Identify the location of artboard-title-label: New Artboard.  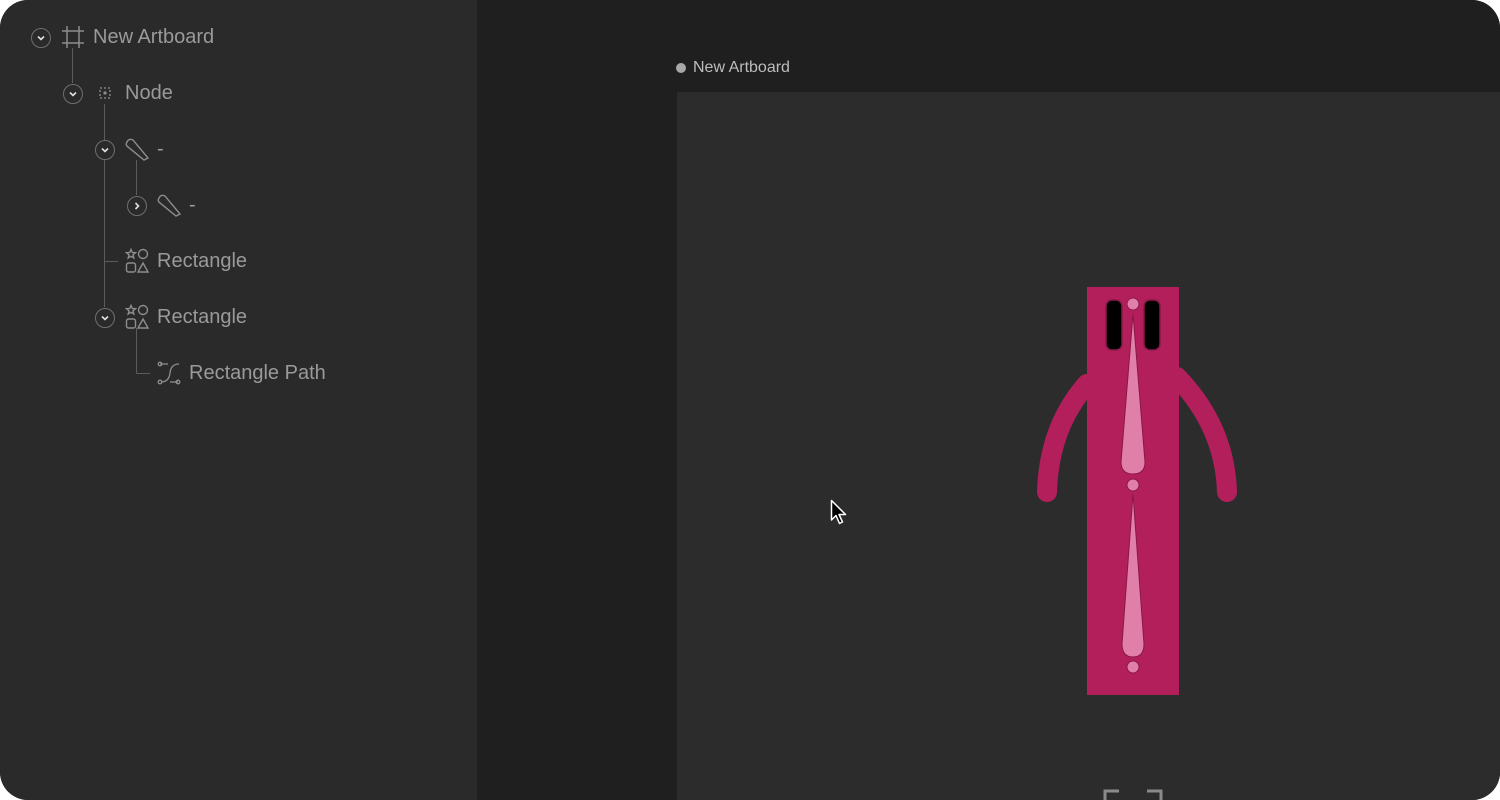
(741, 67).